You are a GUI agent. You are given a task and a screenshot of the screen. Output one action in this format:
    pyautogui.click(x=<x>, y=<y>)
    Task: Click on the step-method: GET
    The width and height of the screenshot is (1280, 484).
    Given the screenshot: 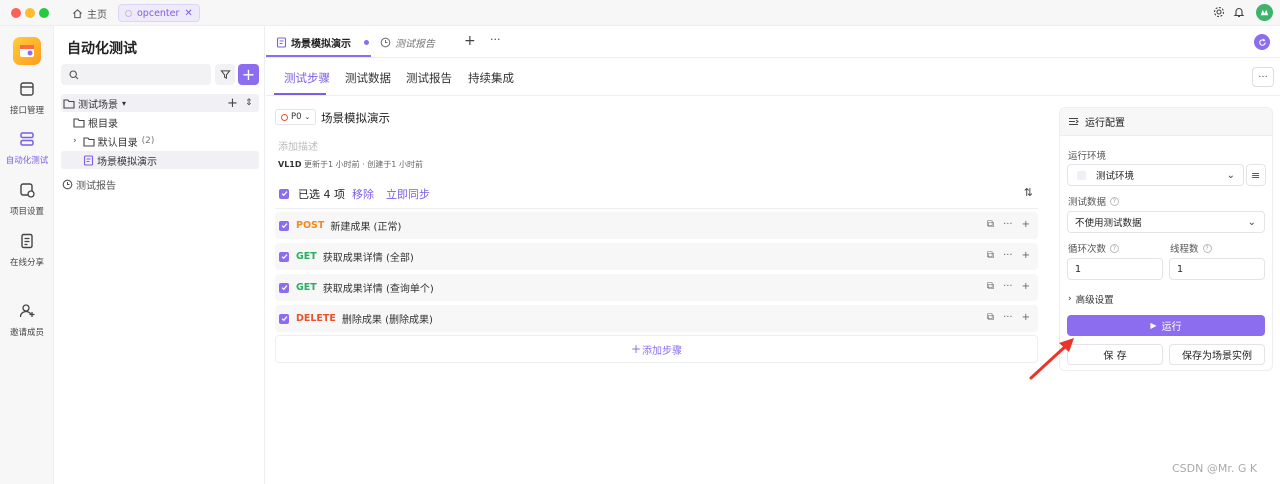 What is the action you would take?
    pyautogui.click(x=306, y=287)
    